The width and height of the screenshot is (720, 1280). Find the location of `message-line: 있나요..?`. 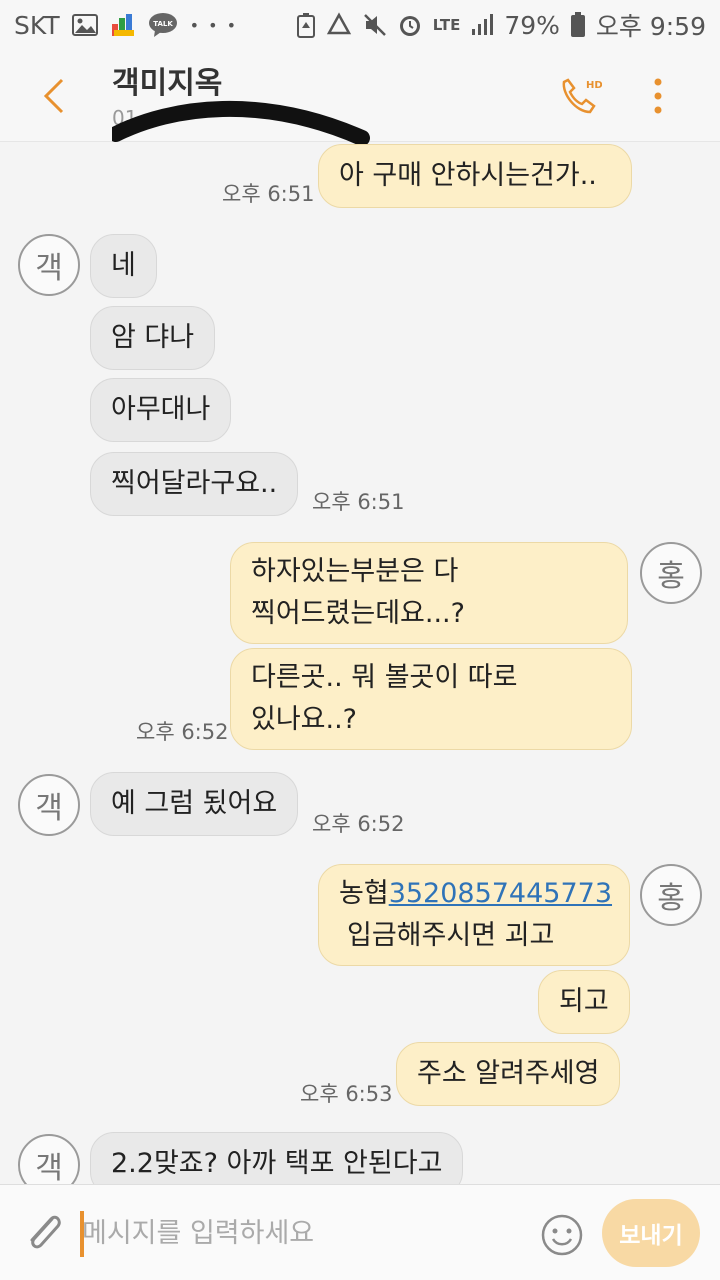

message-line: 있나요..? is located at coordinates (304, 719).